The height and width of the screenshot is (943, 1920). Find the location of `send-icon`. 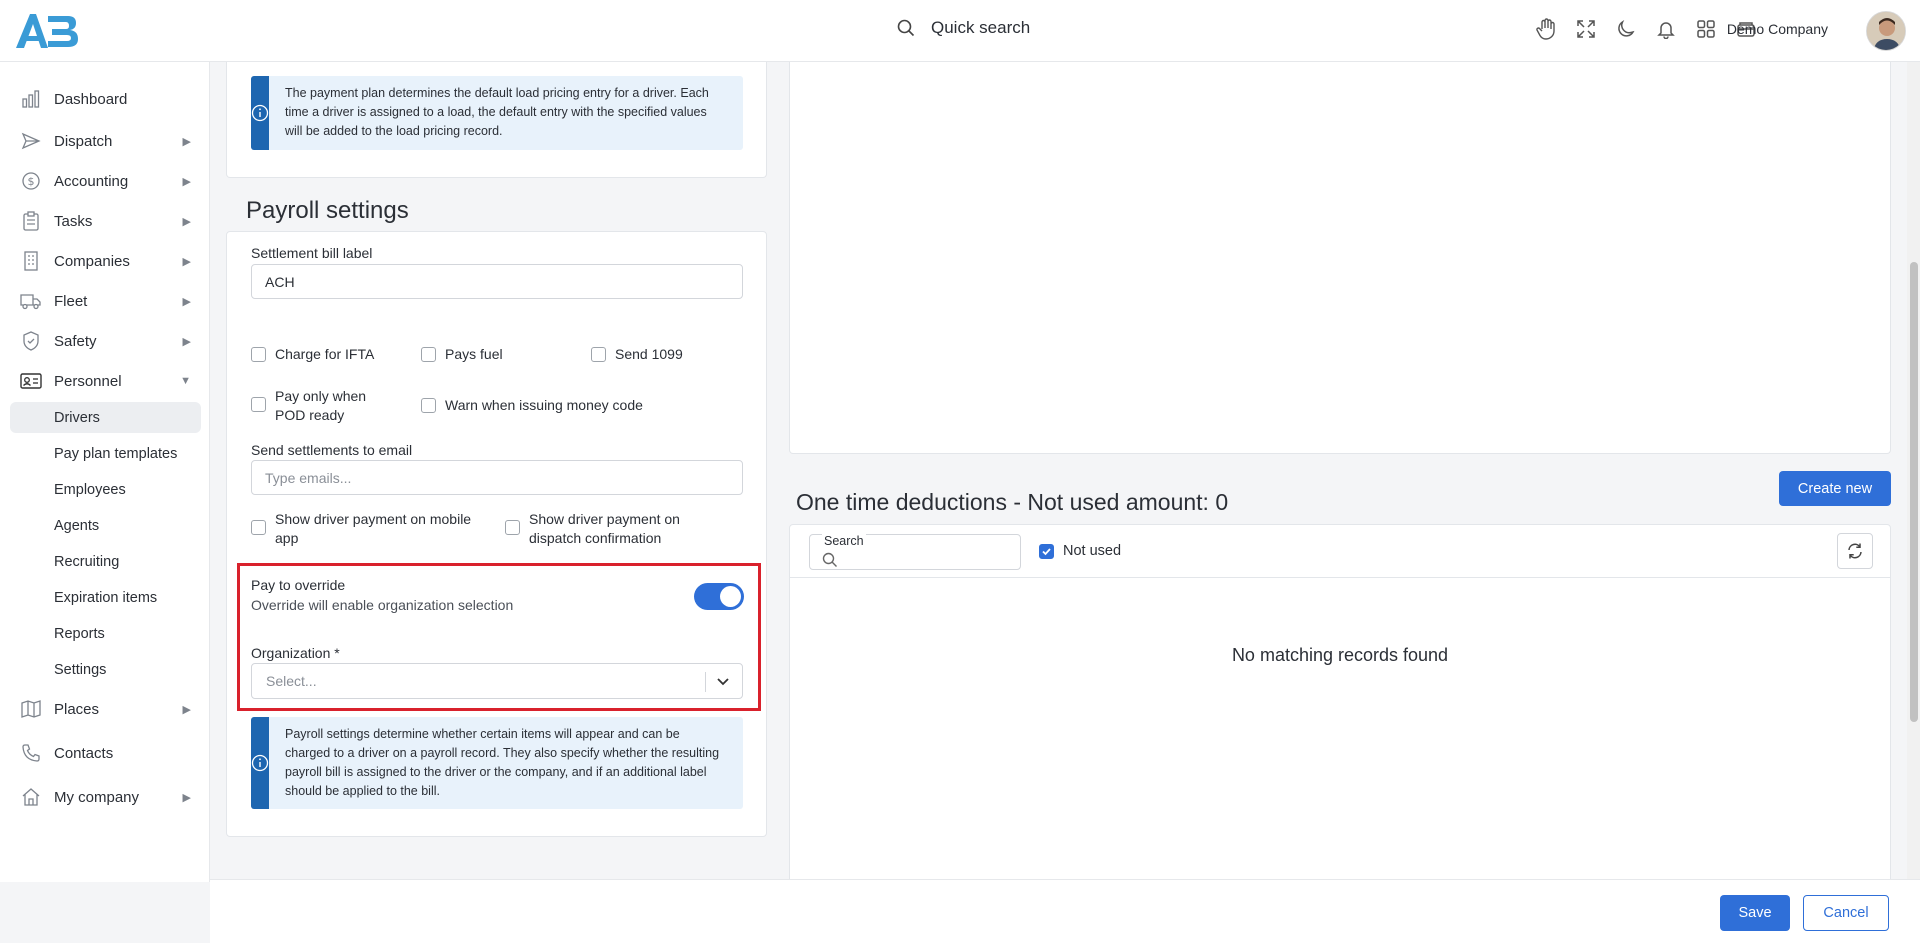

send-icon is located at coordinates (31, 141).